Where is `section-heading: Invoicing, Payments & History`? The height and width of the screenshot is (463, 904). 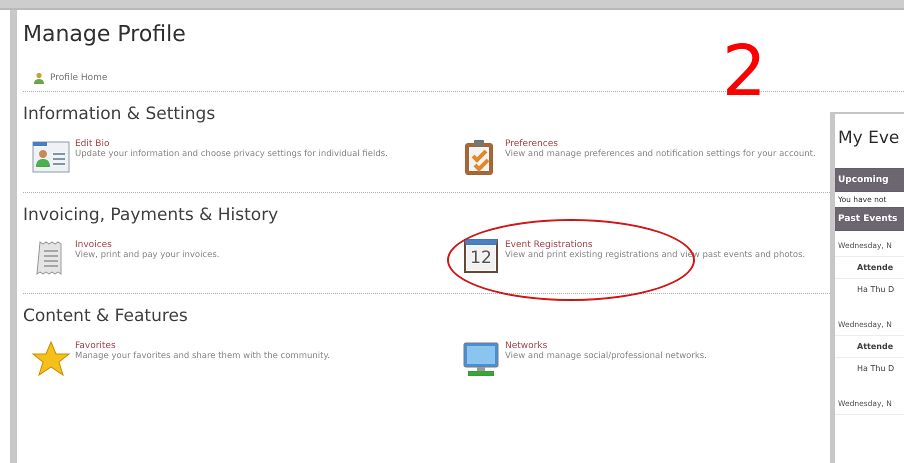
section-heading: Invoicing, Payments & History is located at coordinates (150, 216).